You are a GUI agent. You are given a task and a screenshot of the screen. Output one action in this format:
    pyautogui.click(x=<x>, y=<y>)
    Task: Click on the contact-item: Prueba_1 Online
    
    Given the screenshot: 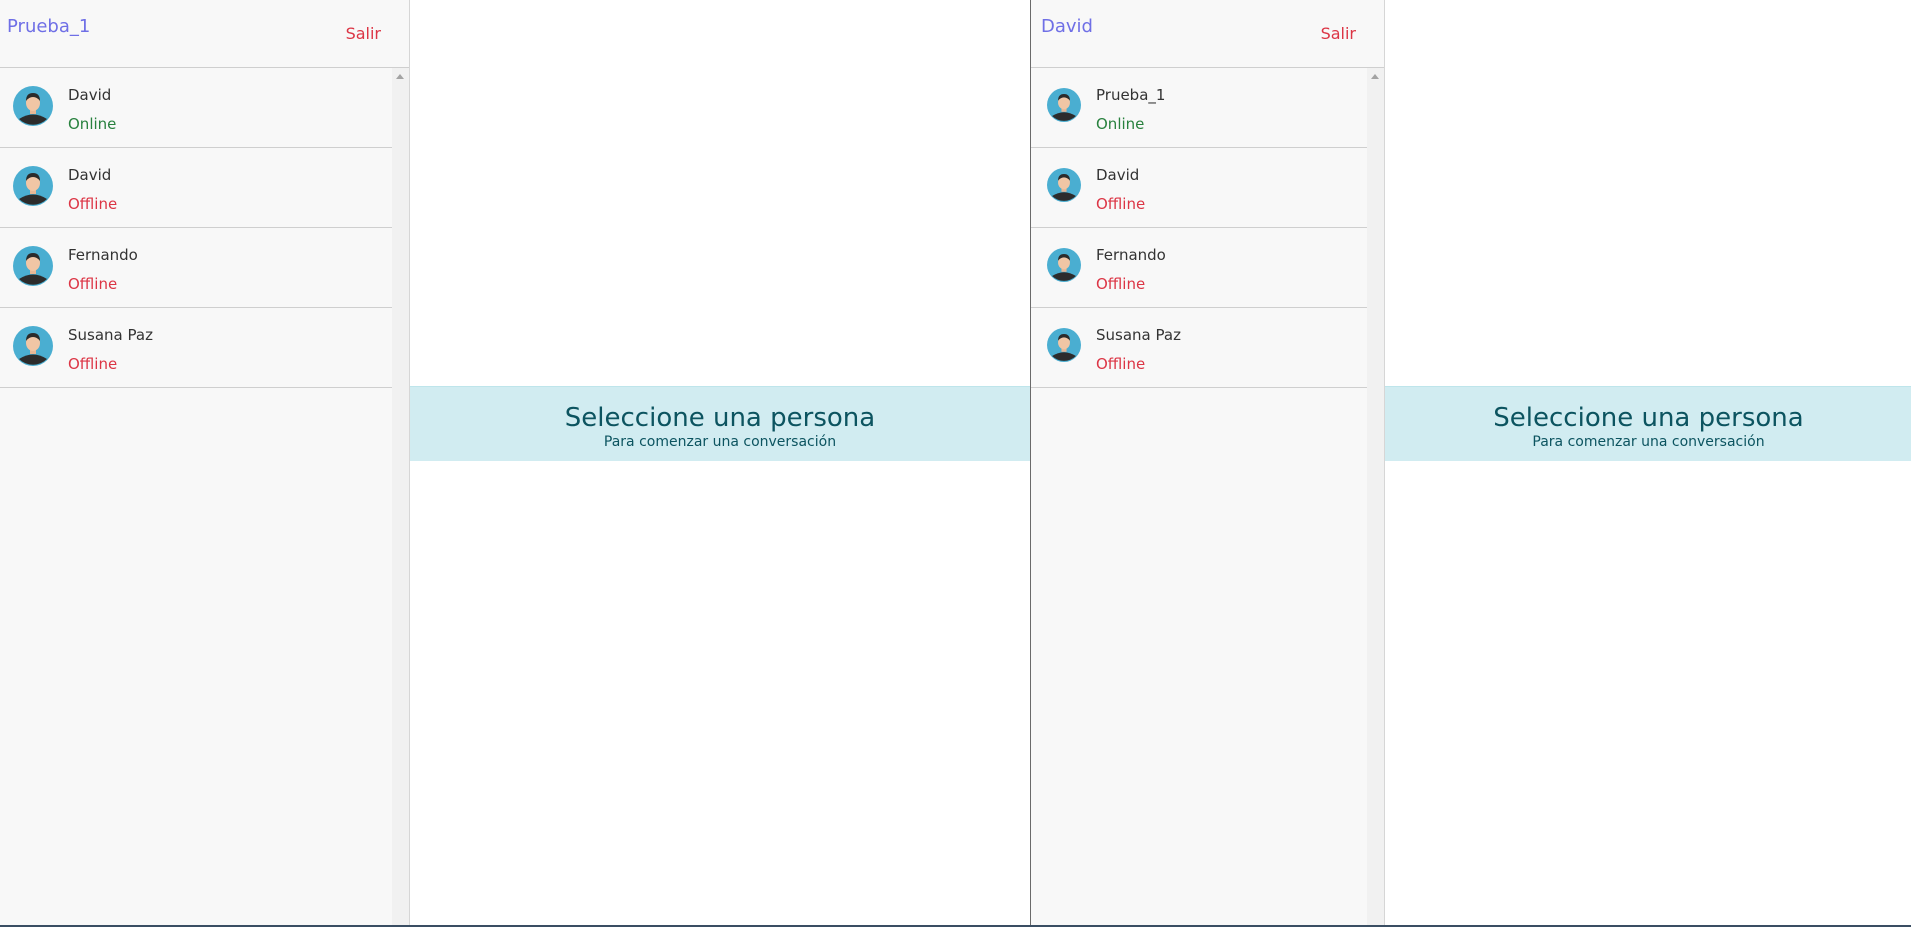 What is the action you would take?
    pyautogui.click(x=1199, y=108)
    